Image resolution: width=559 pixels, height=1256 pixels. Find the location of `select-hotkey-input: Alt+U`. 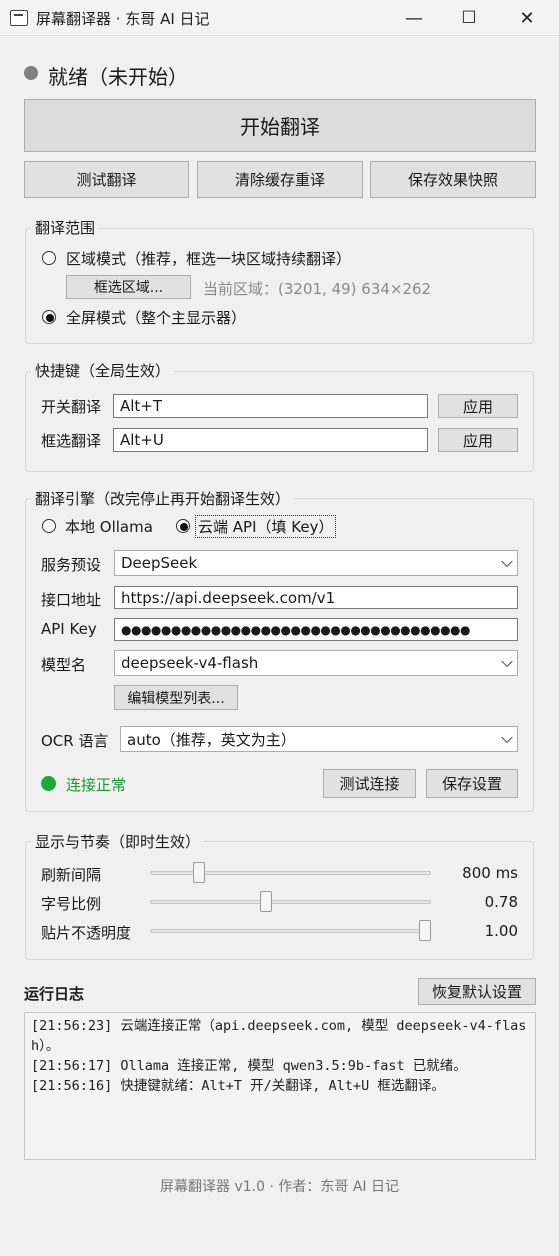

select-hotkey-input: Alt+U is located at coordinates (270, 440).